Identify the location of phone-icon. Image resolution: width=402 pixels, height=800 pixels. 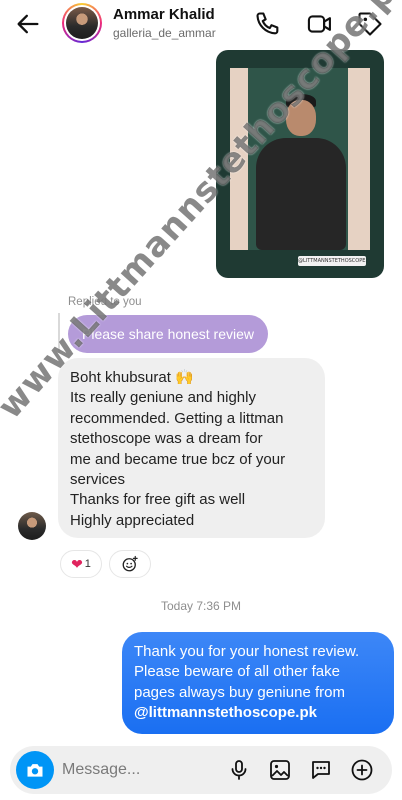
(268, 24).